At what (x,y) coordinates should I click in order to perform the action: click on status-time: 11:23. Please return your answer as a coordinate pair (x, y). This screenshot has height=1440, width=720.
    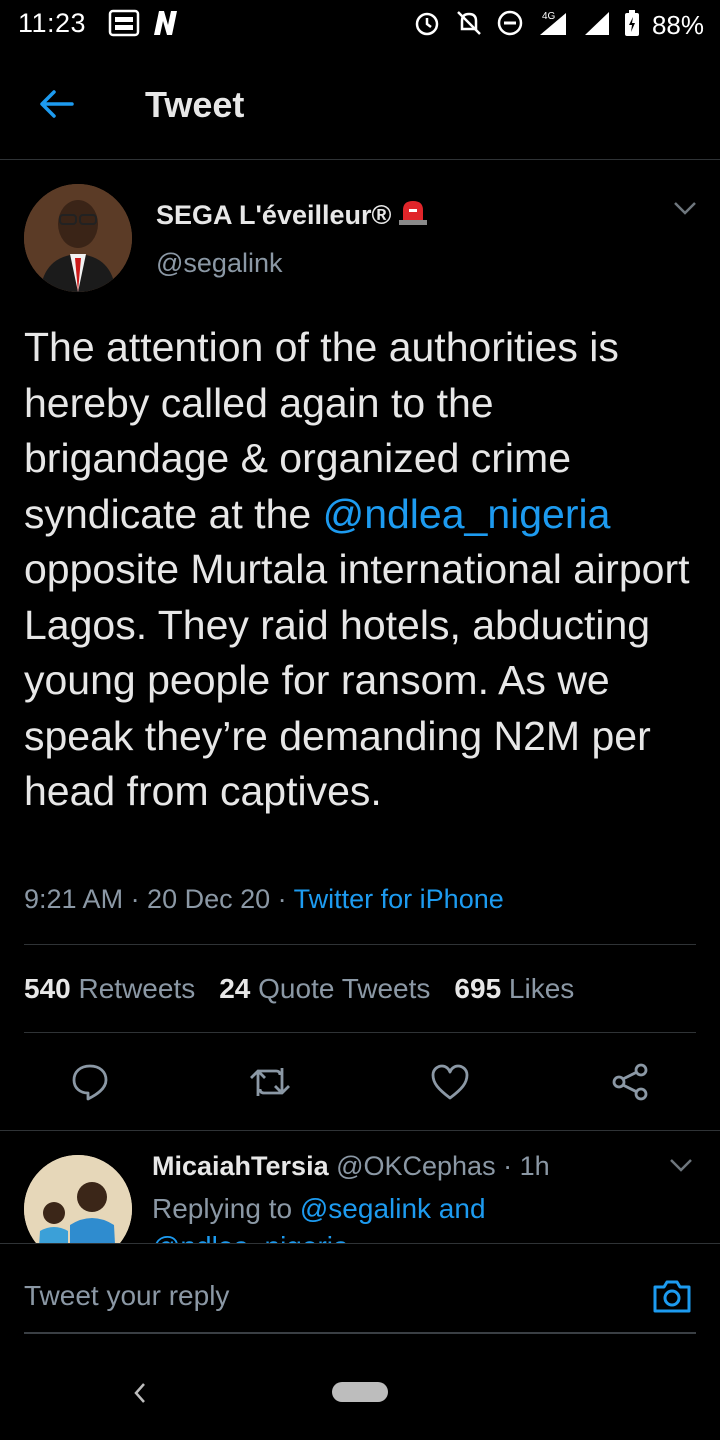
    Looking at the image, I should click on (52, 23).